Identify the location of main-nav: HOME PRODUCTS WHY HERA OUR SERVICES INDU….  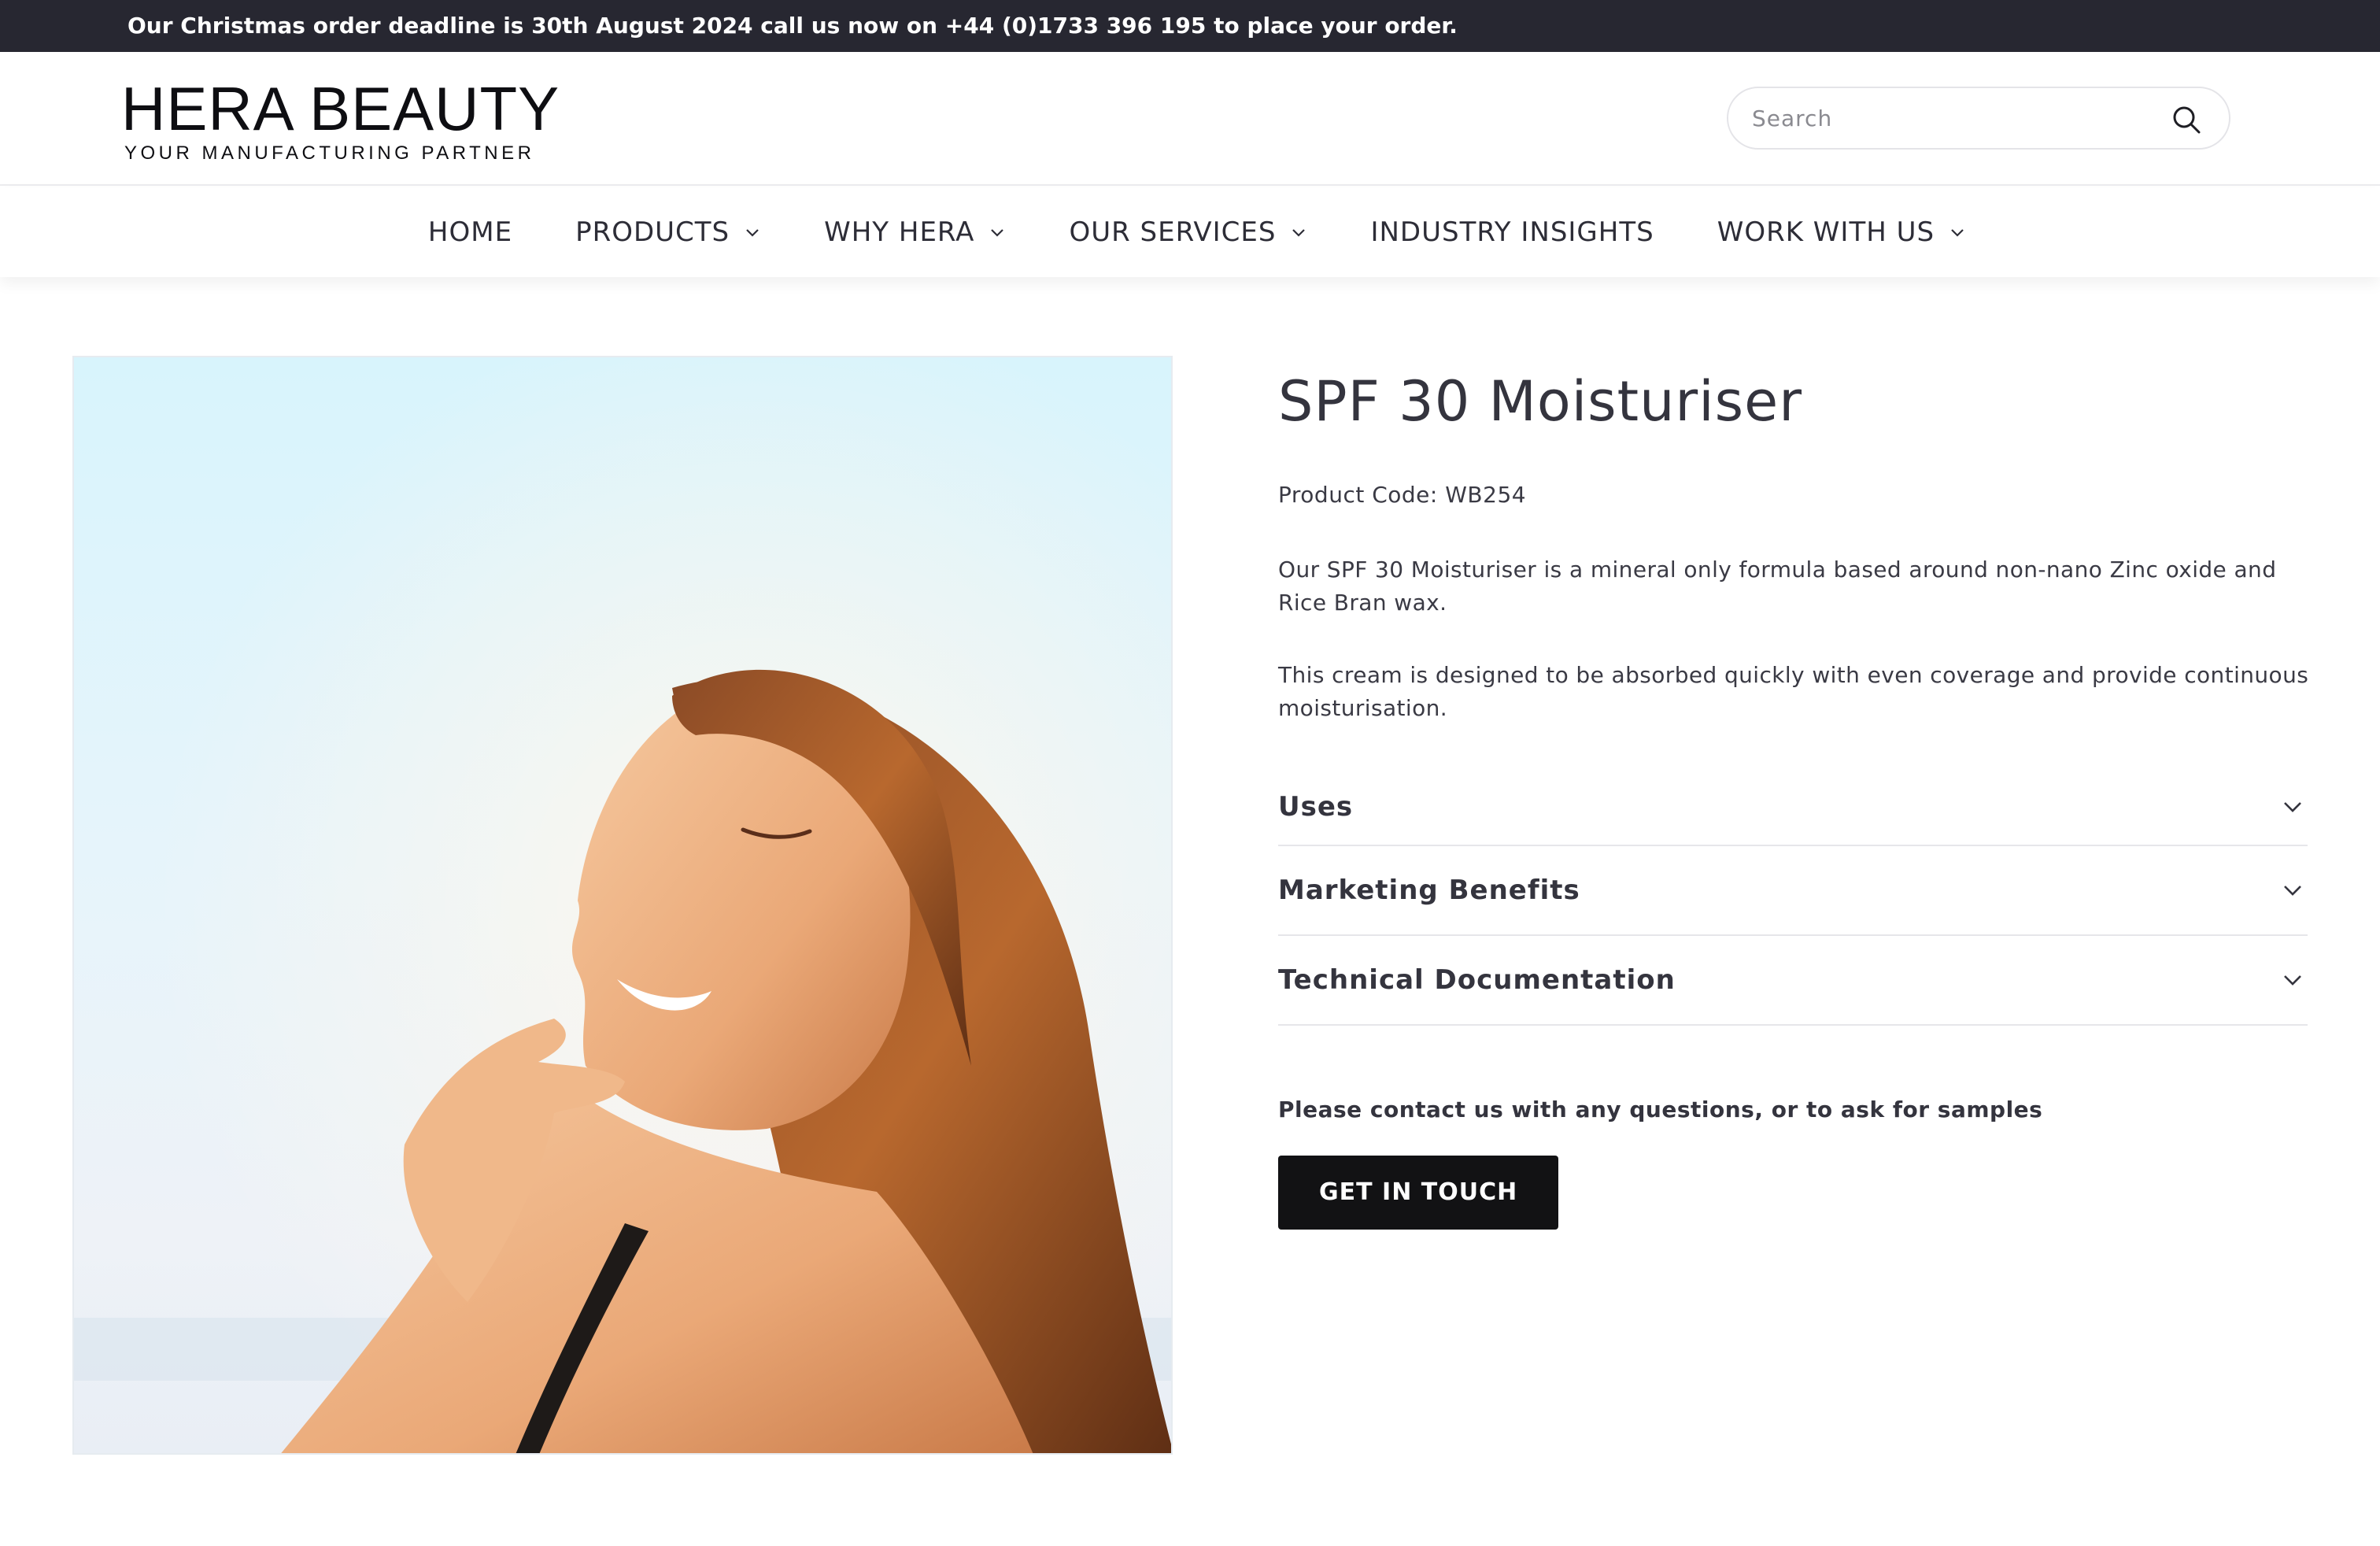
(1190, 232).